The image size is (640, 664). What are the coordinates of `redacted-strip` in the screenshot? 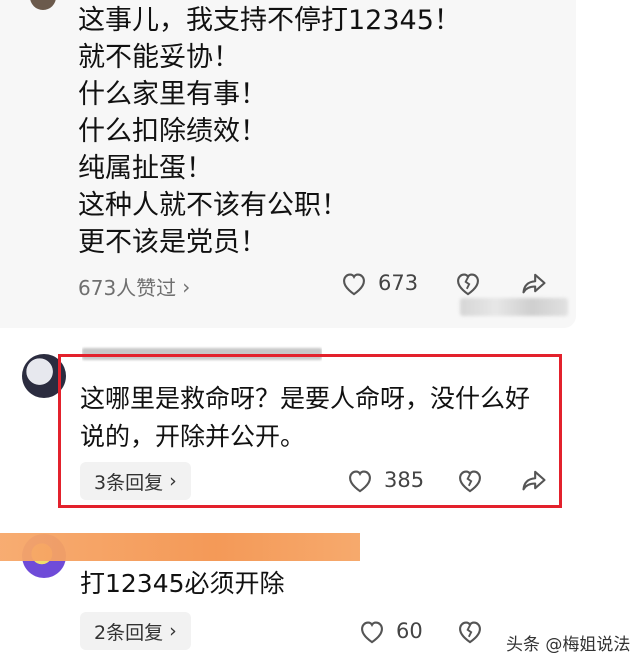 It's located at (514, 307).